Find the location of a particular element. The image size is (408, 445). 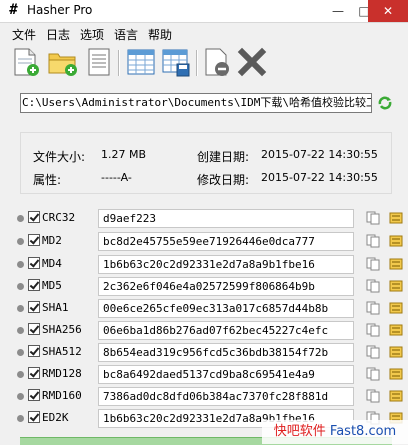

attributes-value: -----A- is located at coordinates (116, 177).